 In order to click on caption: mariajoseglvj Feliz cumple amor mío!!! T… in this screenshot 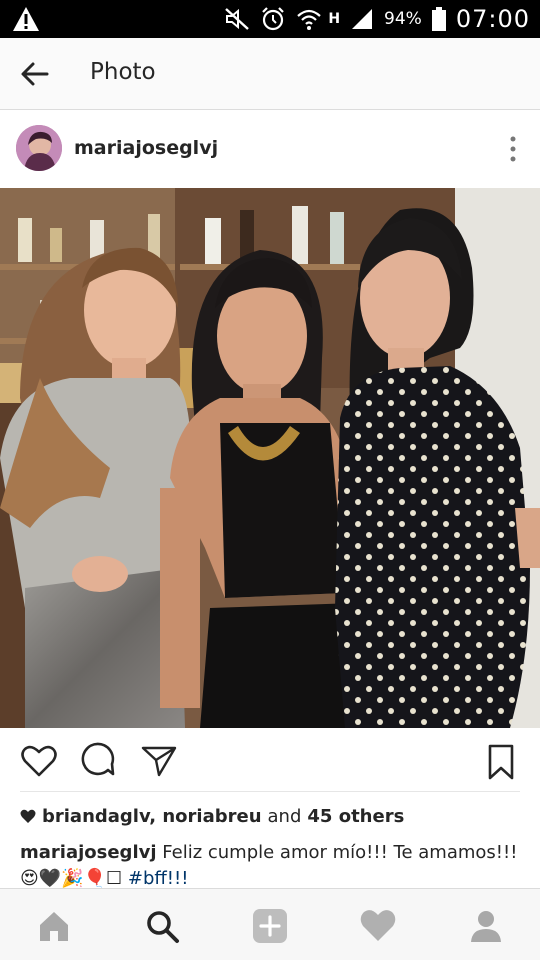, I will do `click(272, 866)`.